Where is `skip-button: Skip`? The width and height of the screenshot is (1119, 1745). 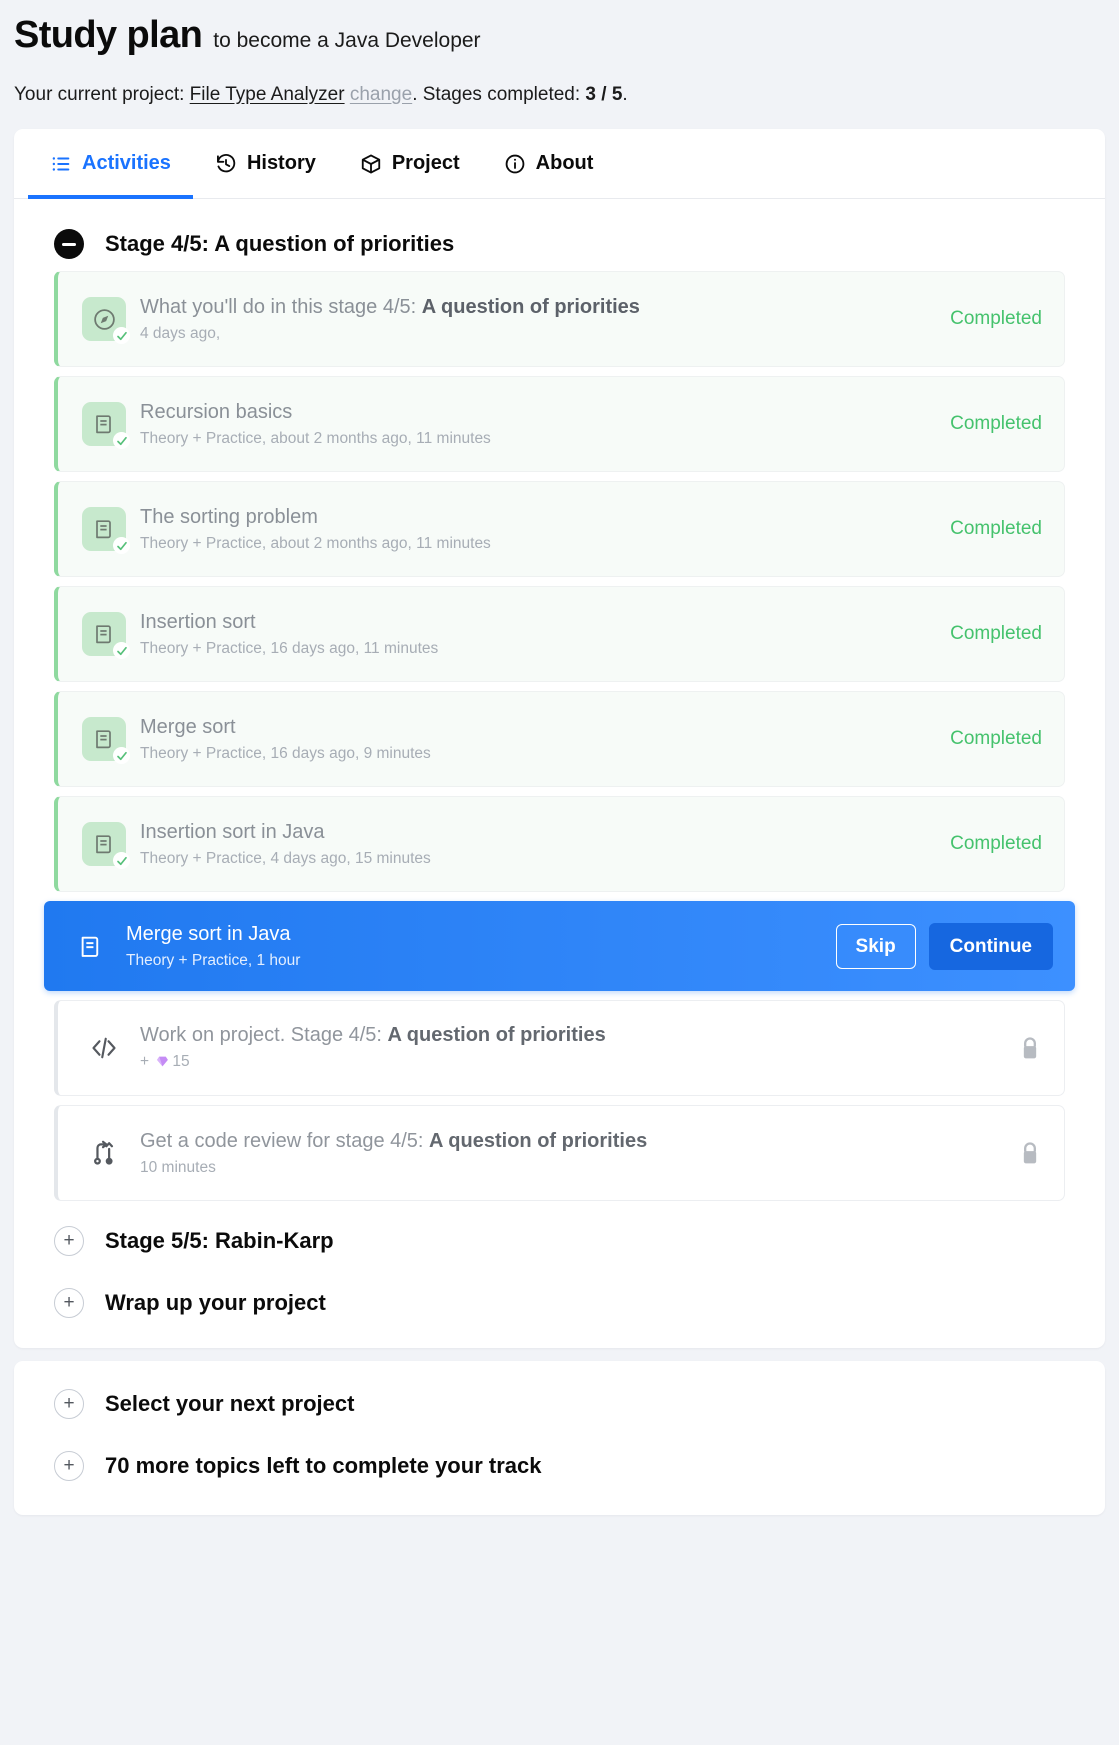 skip-button: Skip is located at coordinates (875, 946).